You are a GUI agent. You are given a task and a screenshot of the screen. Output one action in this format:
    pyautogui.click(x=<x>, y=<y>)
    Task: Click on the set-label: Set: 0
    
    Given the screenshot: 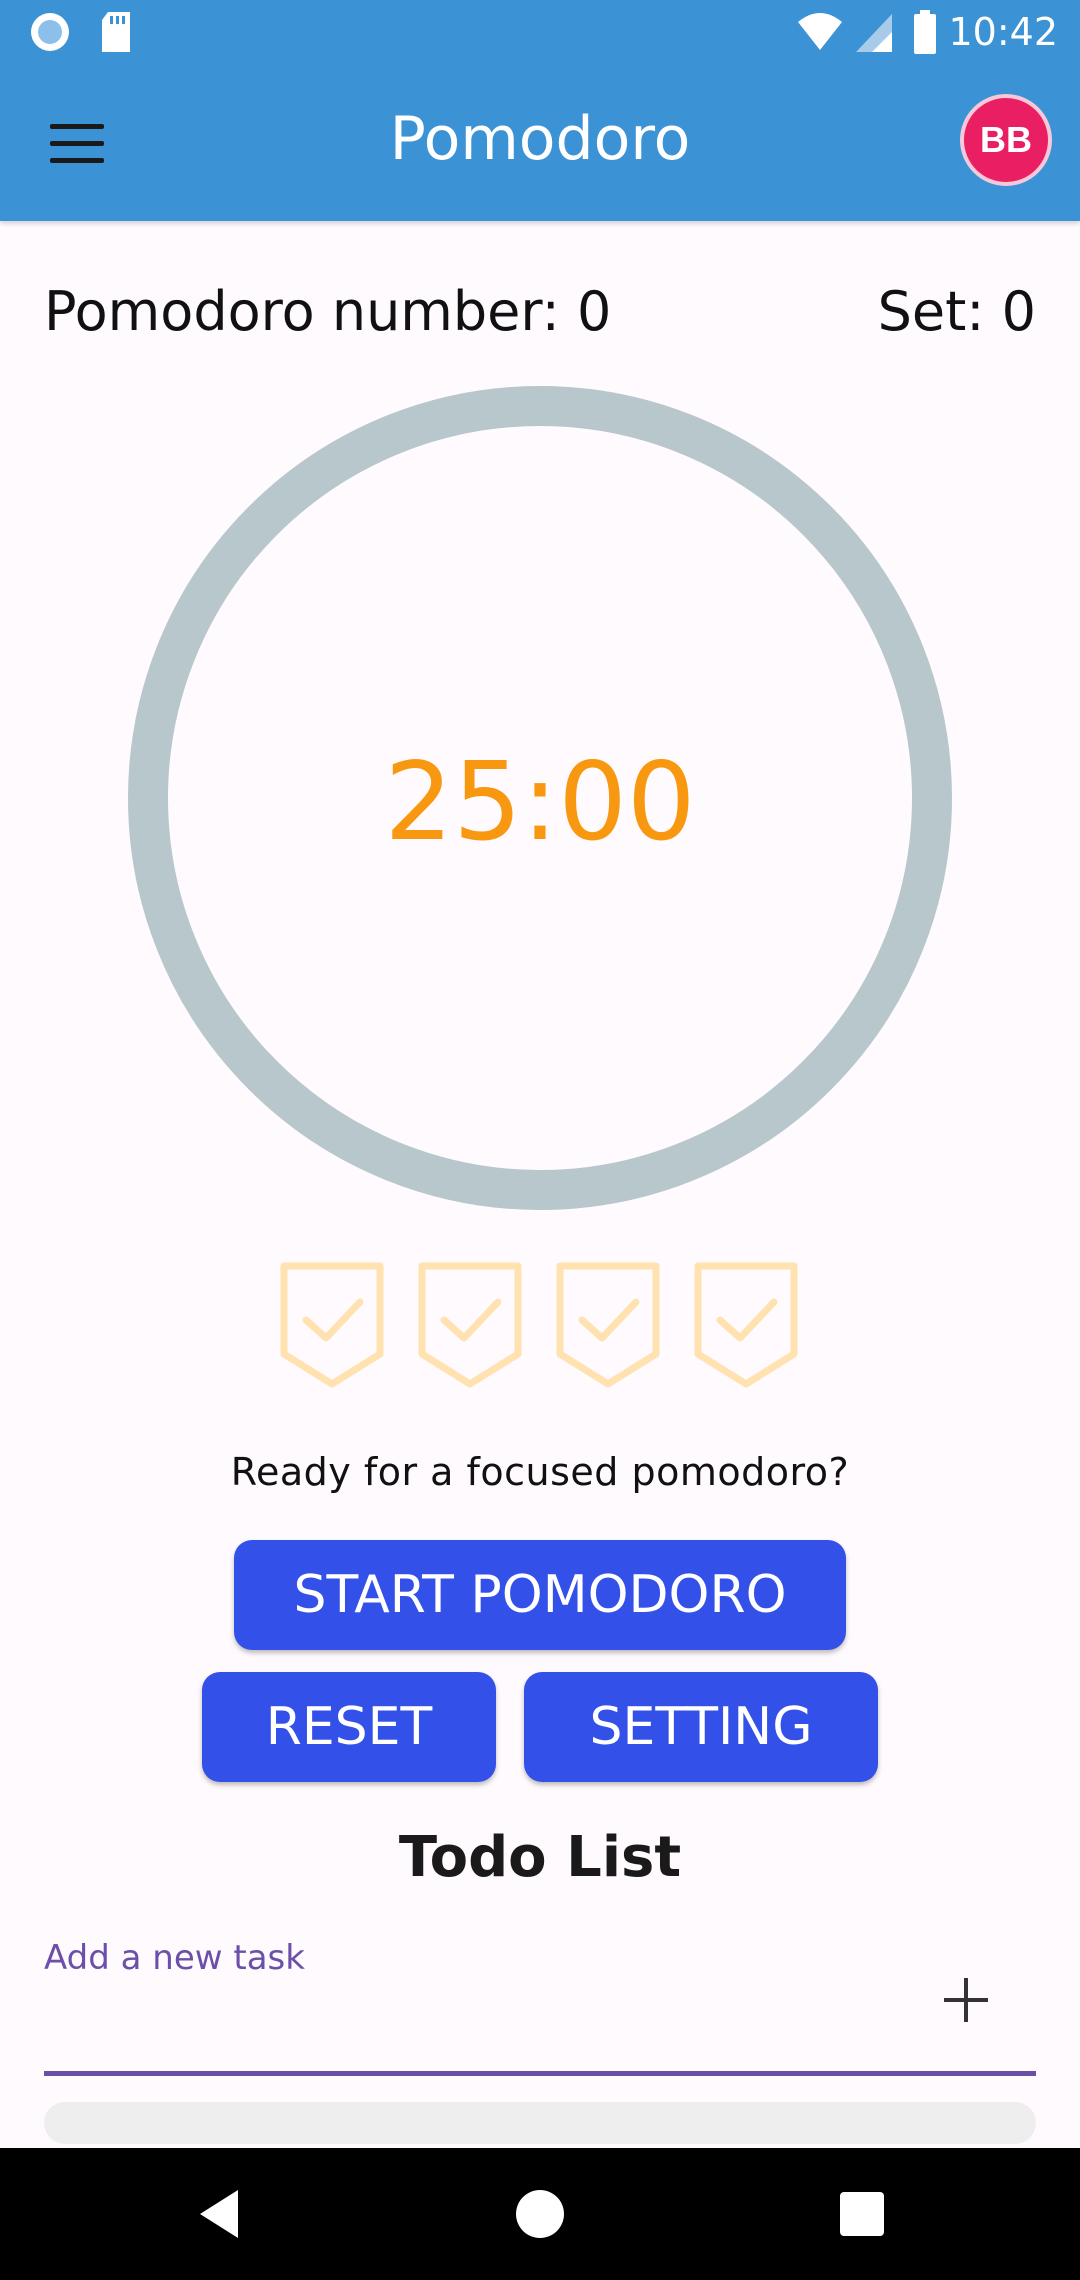 What is the action you would take?
    pyautogui.click(x=956, y=311)
    